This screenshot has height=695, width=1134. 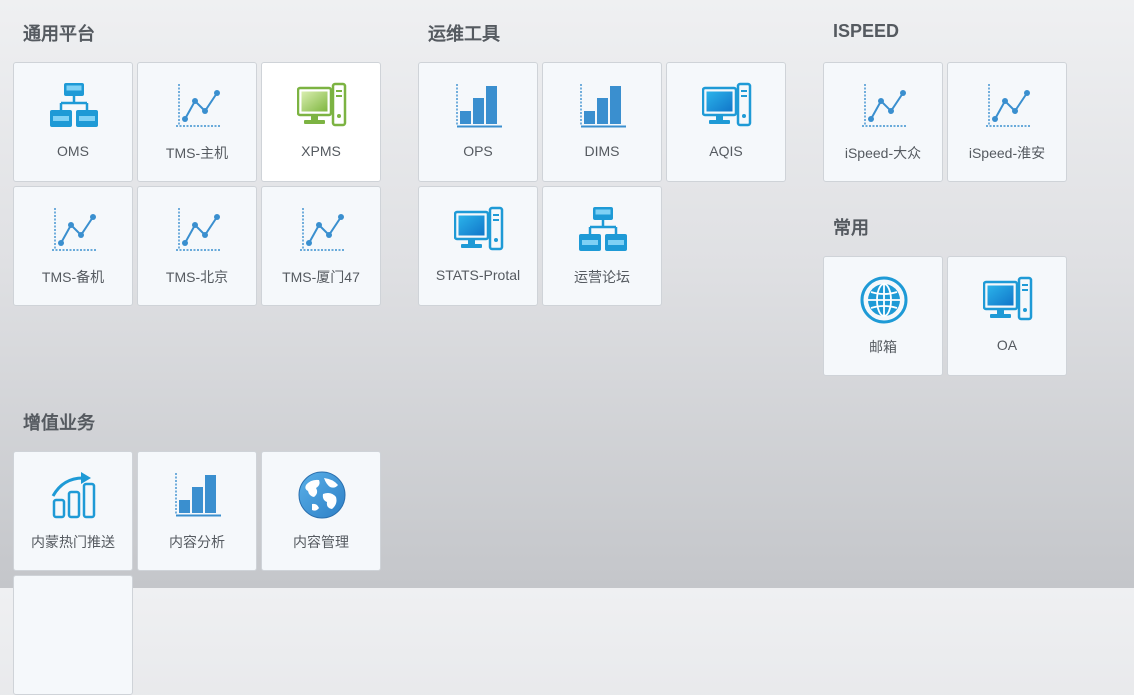 What do you see at coordinates (59, 423) in the screenshot?
I see `section-title-value-added: 增值业务` at bounding box center [59, 423].